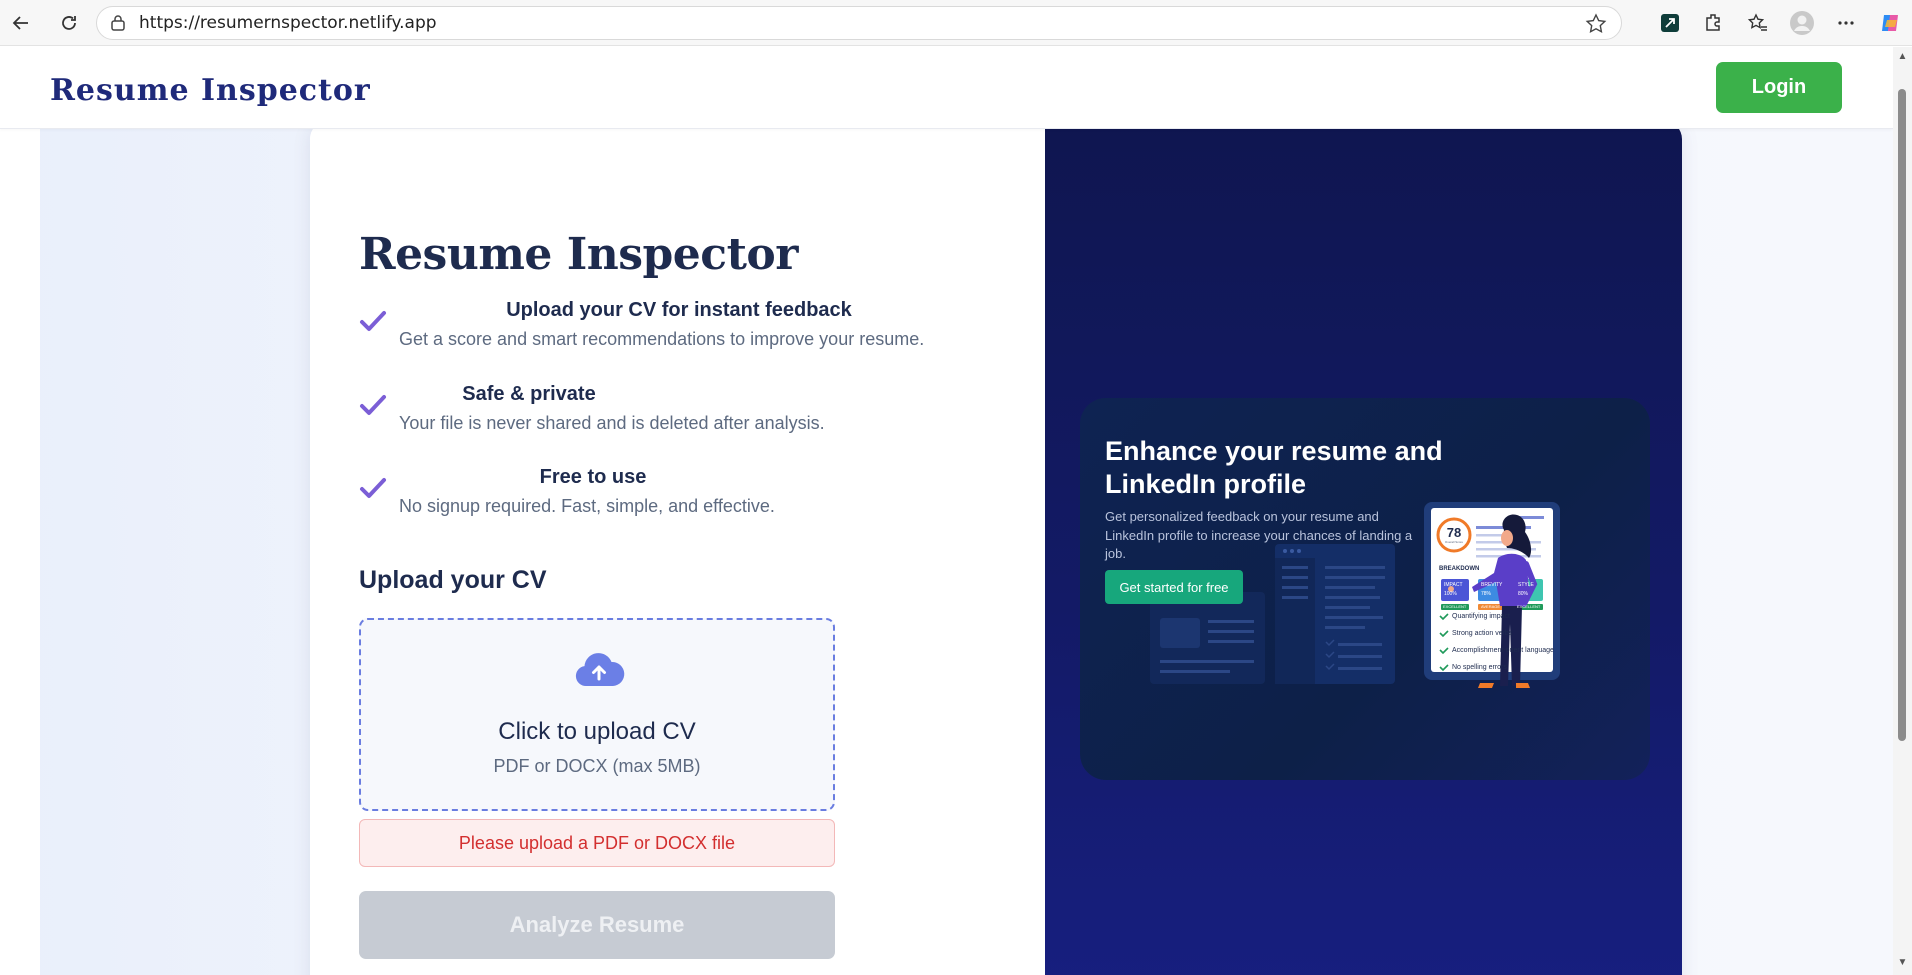 The height and width of the screenshot is (975, 1912). Describe the element at coordinates (600, 670) in the screenshot. I see `cloud-upload-icon` at that location.